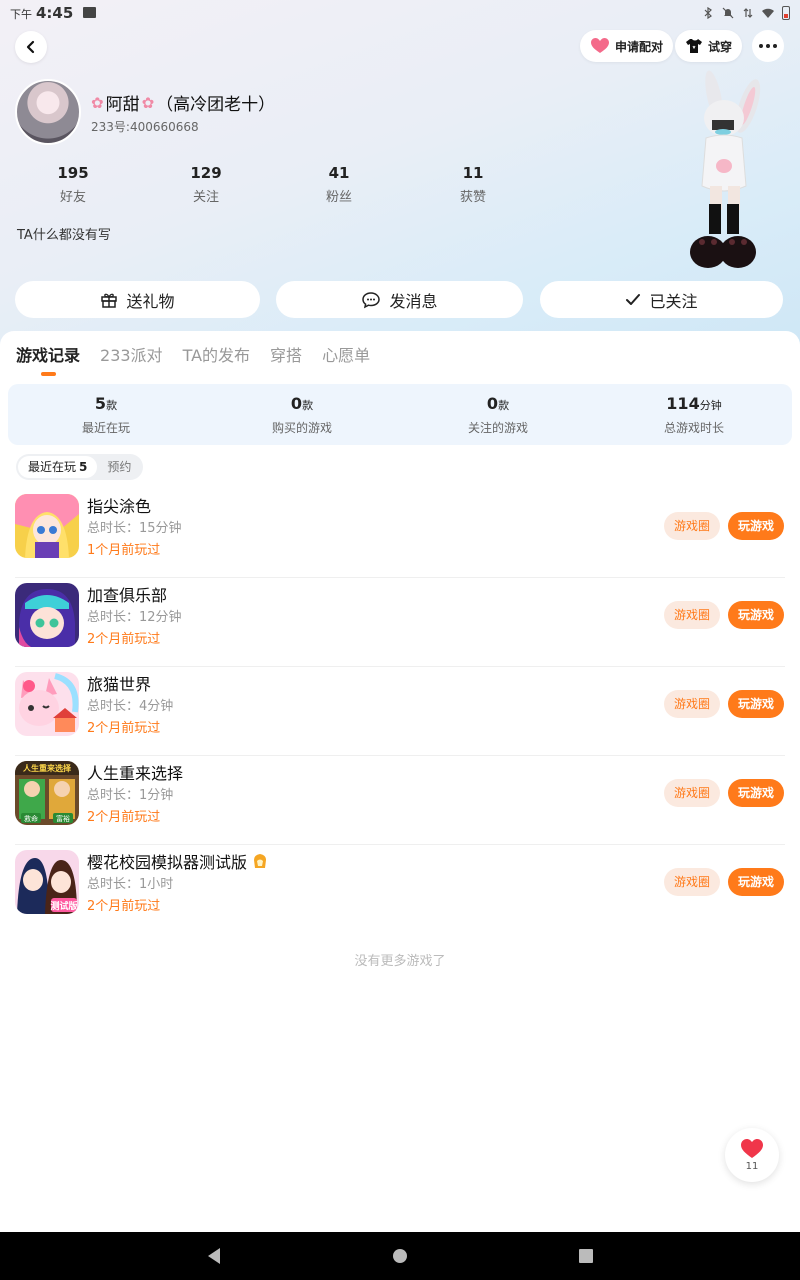 The width and height of the screenshot is (800, 1280). I want to click on image-notification-icon, so click(90, 12).